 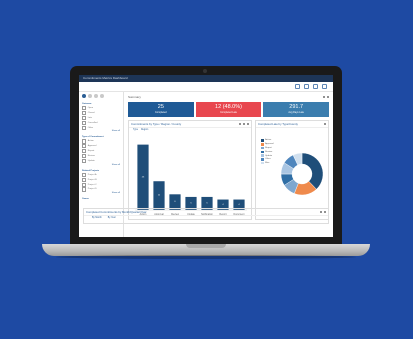 I want to click on filter-group-title: Owner, so click(x=101, y=199).